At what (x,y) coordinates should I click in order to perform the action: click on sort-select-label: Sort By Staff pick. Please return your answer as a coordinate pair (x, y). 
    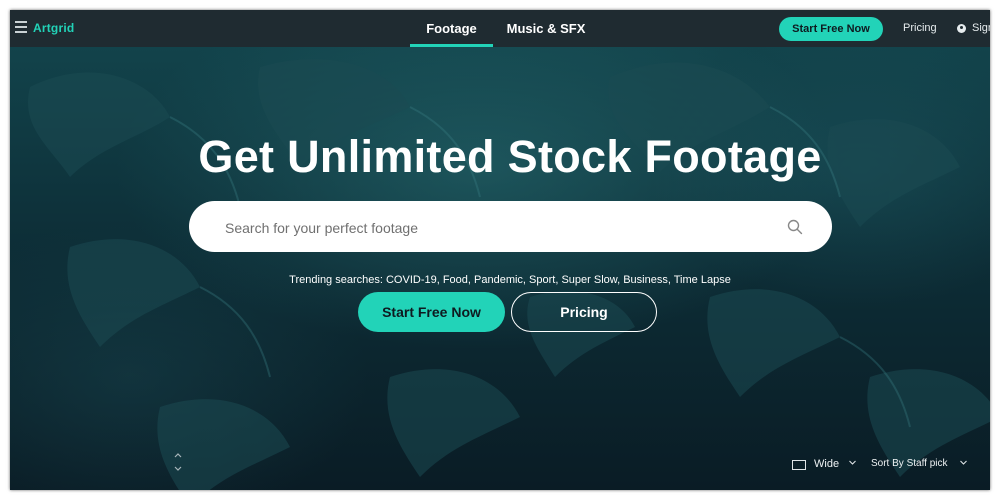
    Looking at the image, I should click on (909, 463).